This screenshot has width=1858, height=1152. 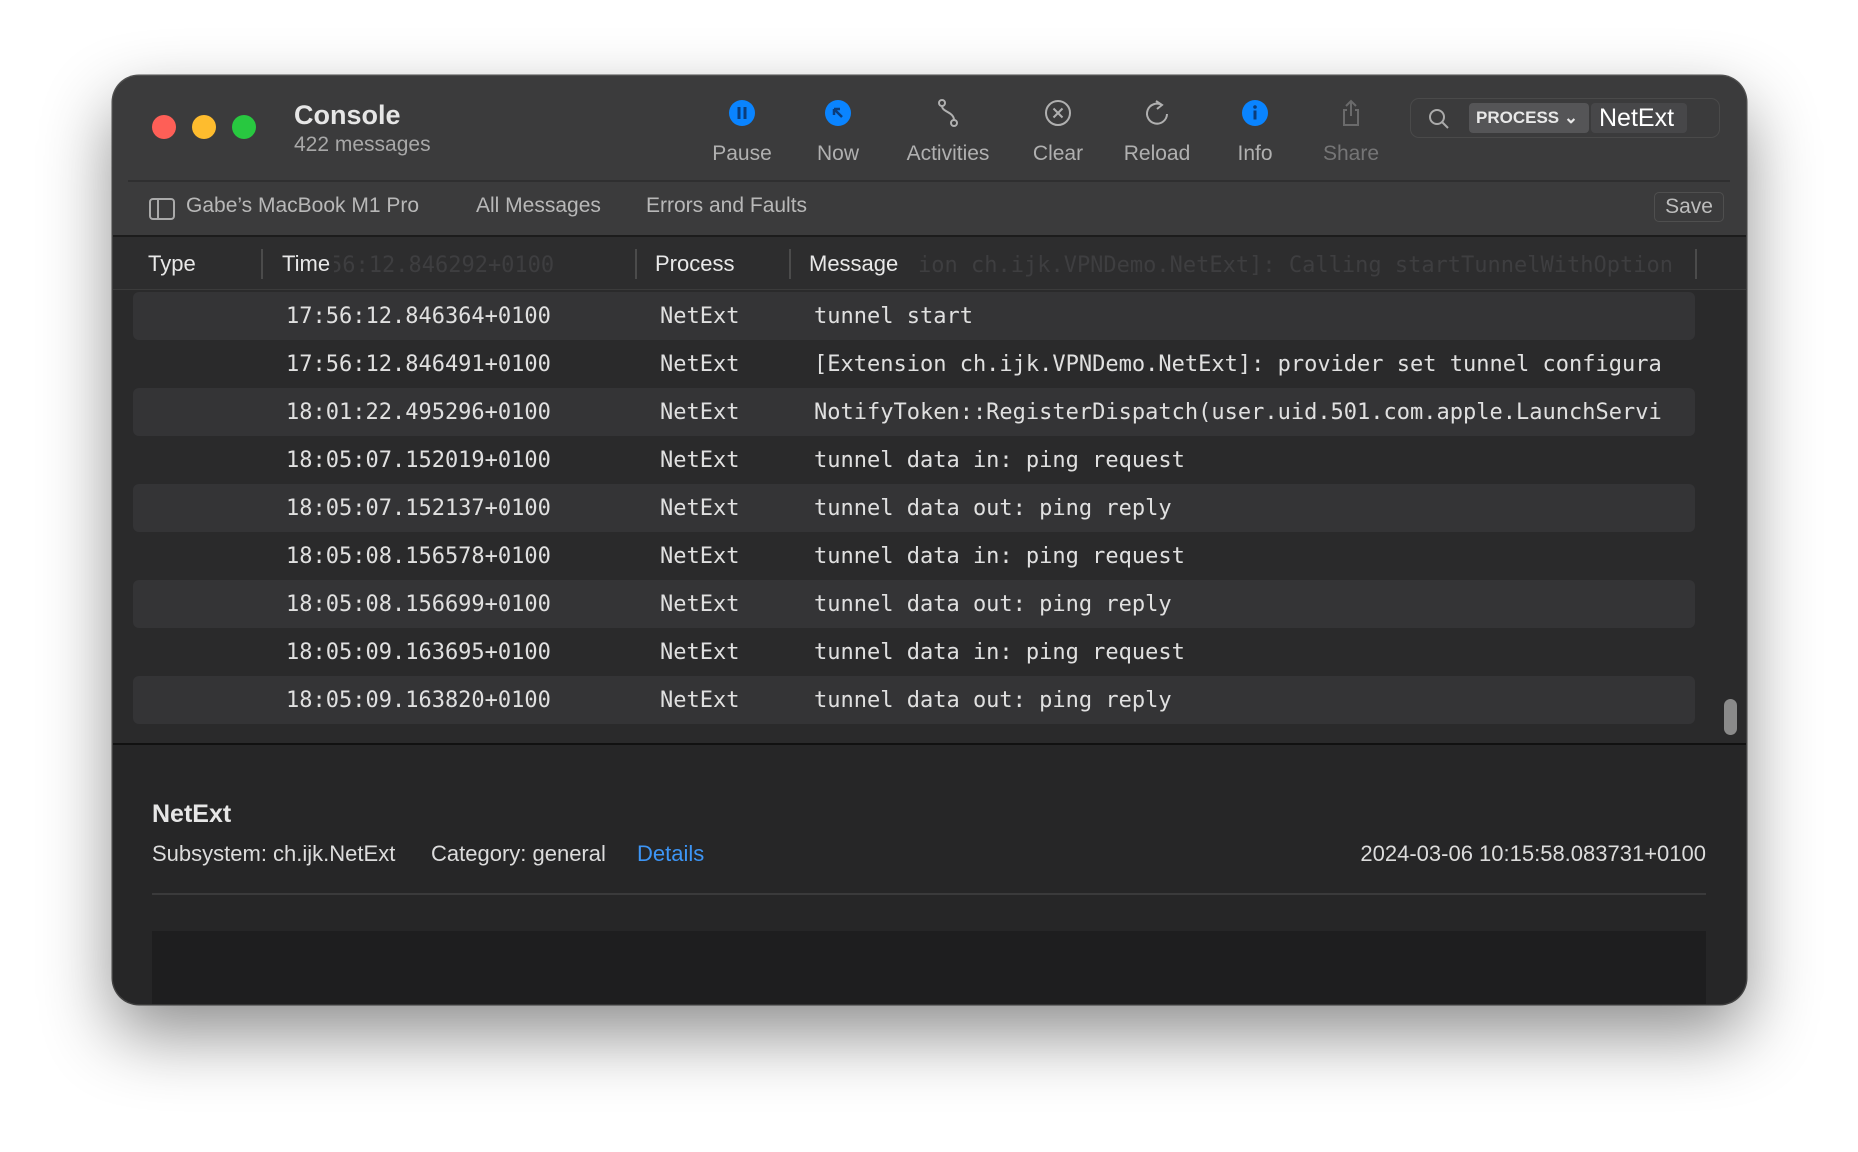 What do you see at coordinates (1639, 118) in the screenshot?
I see `search-token: NetExt` at bounding box center [1639, 118].